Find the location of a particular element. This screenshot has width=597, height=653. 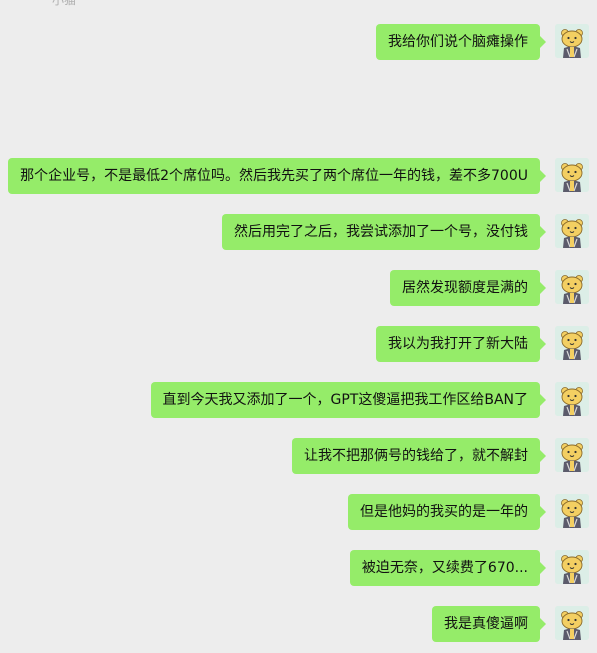

message-row: 我以为我打开了新大陆 is located at coordinates (482, 344).